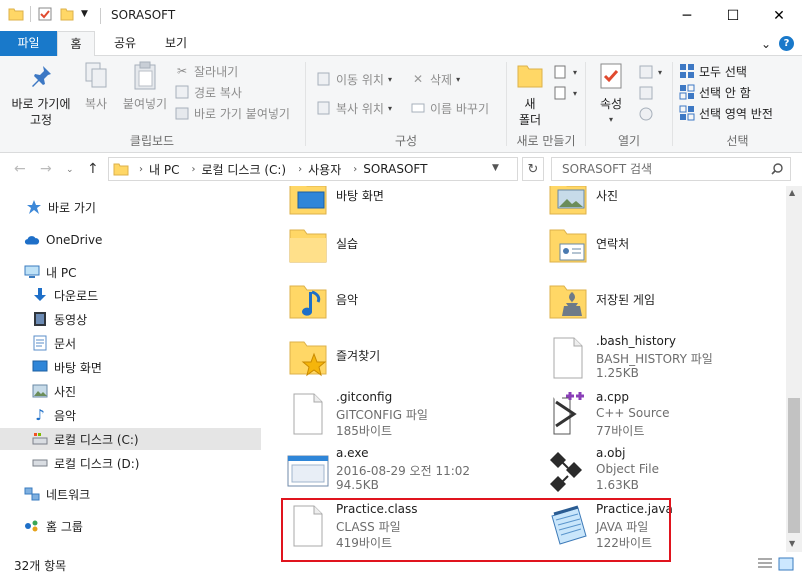 This screenshot has width=802, height=577. Describe the element at coordinates (786, 564) in the screenshot. I see `large-icons-view-icon` at that location.